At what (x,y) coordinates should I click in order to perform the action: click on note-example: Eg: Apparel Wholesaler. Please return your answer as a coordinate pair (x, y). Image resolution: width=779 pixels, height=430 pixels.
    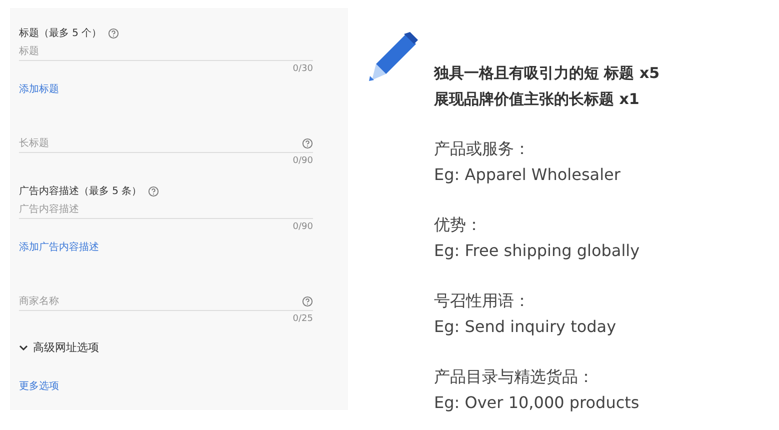
    Looking at the image, I should click on (528, 175).